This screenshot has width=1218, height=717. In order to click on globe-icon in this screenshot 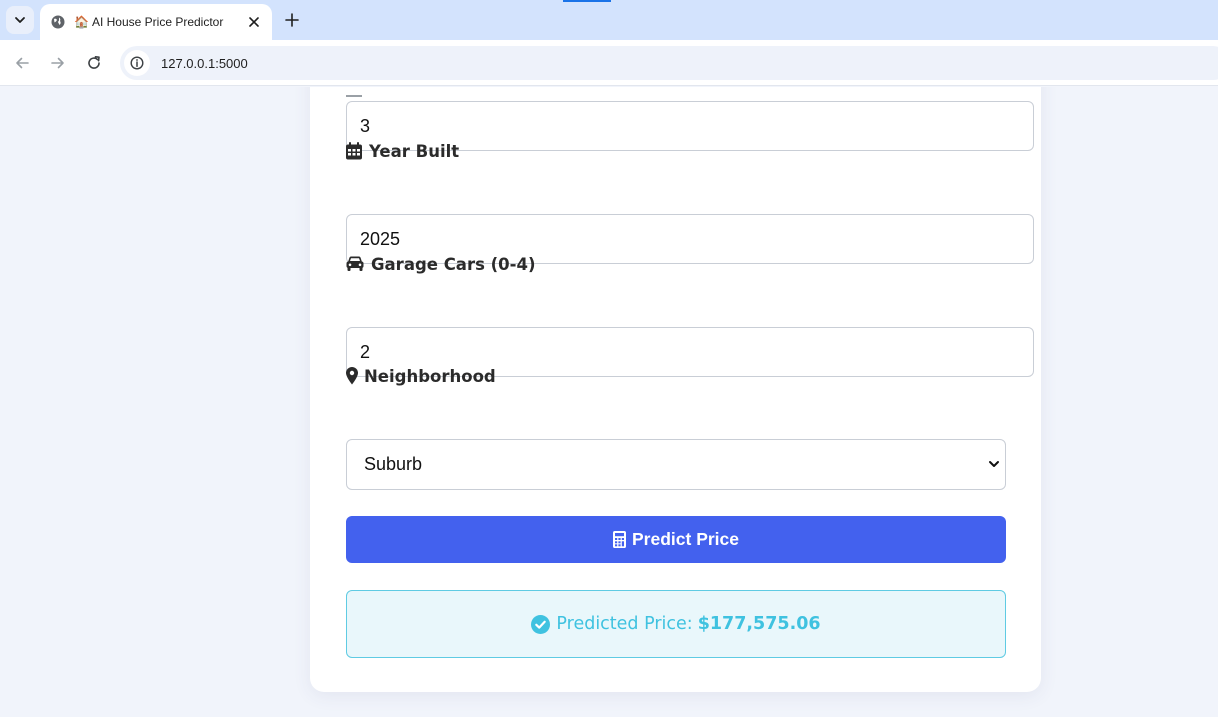, I will do `click(58, 22)`.